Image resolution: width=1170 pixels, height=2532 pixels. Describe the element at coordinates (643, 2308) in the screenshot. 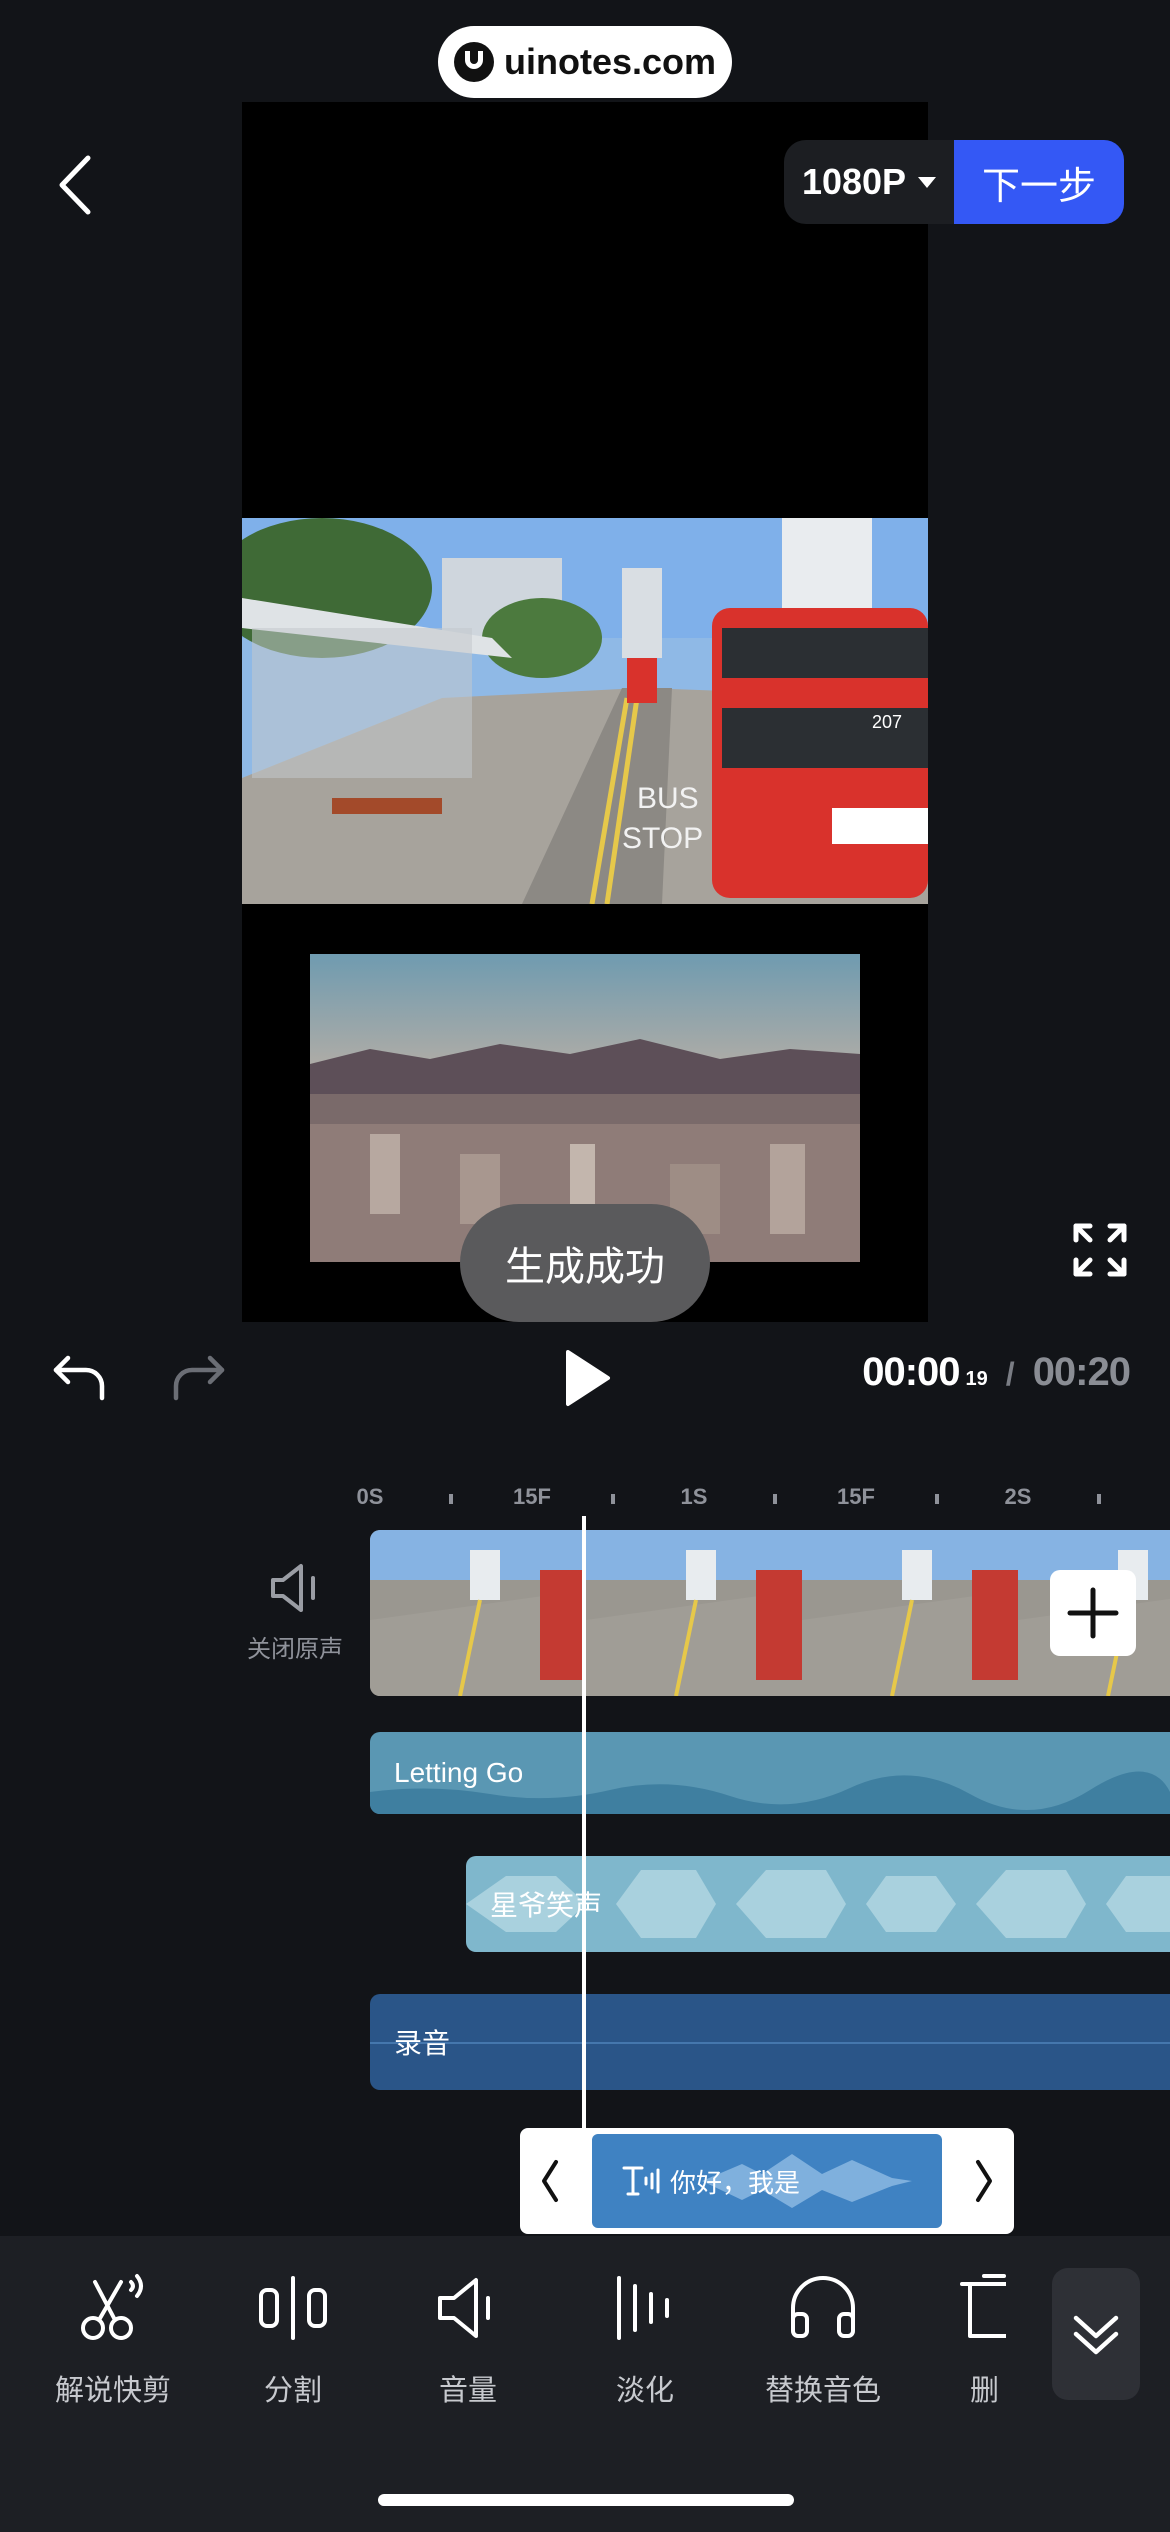

I see `fade-icon` at that location.